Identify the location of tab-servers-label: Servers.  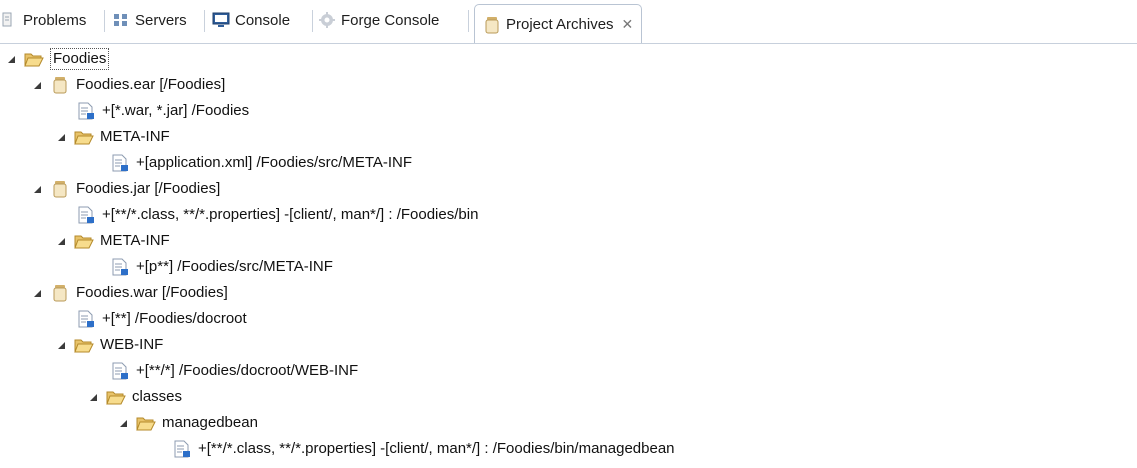
(161, 20).